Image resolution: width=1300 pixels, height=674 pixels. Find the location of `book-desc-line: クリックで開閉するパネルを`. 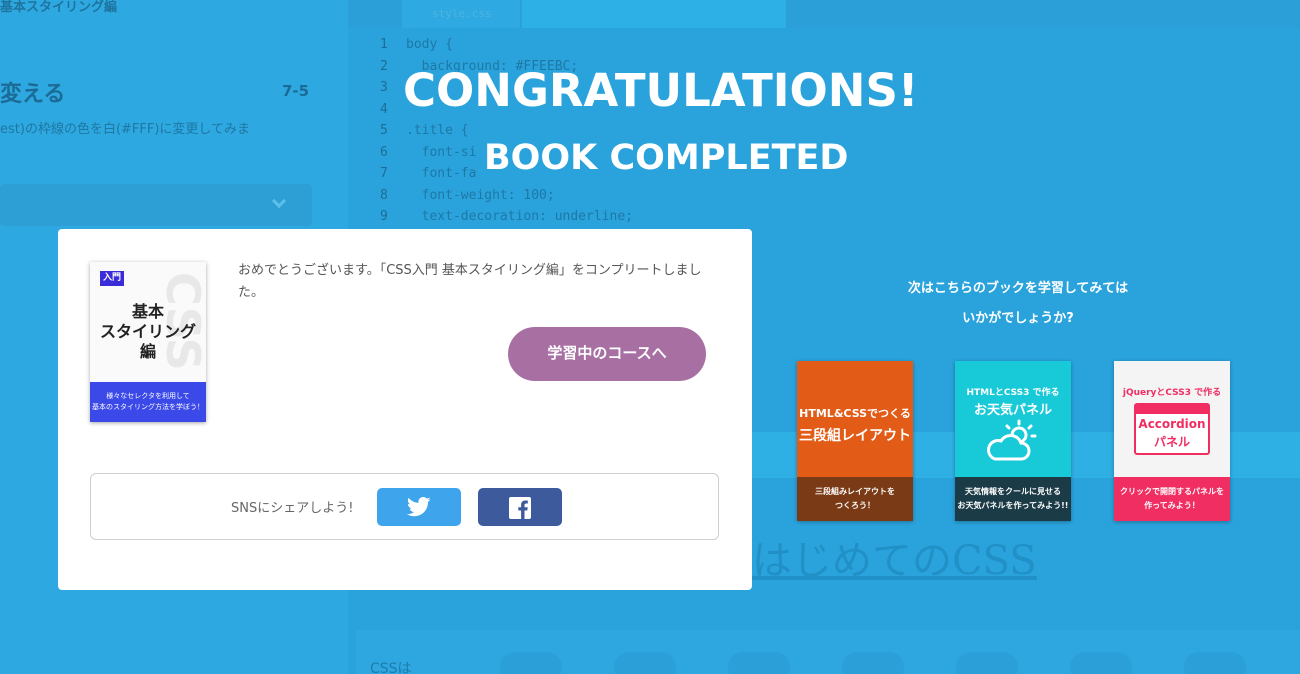

book-desc-line: クリックで開閉するパネルを is located at coordinates (1172, 491).